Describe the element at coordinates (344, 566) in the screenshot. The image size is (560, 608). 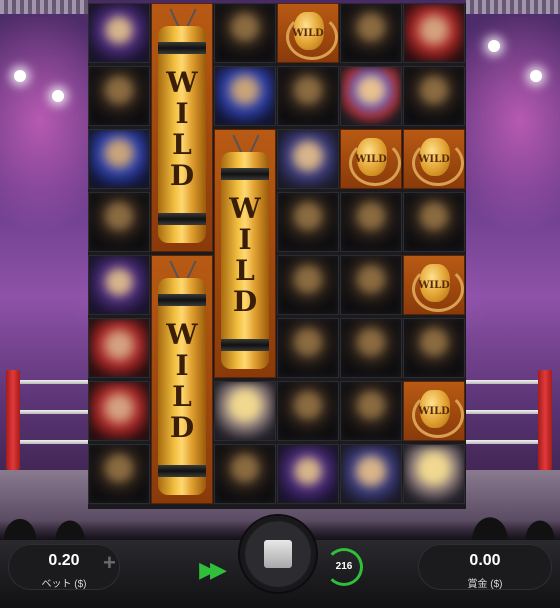
I see `autoplay-count: 216` at that location.